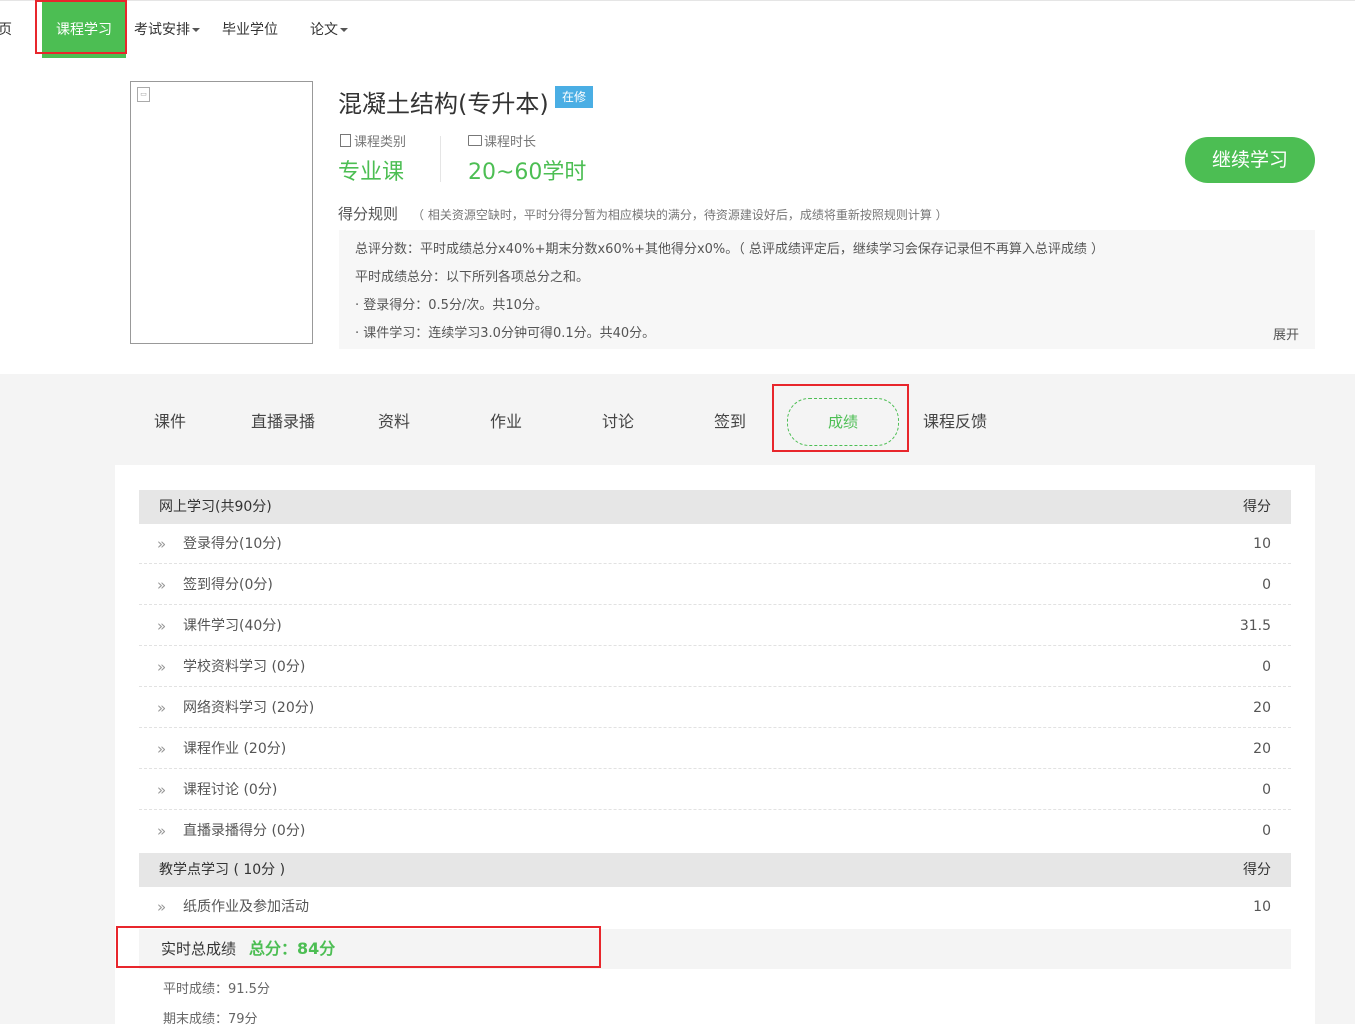  I want to click on row-label: 纸质作业及参加活动, so click(246, 907).